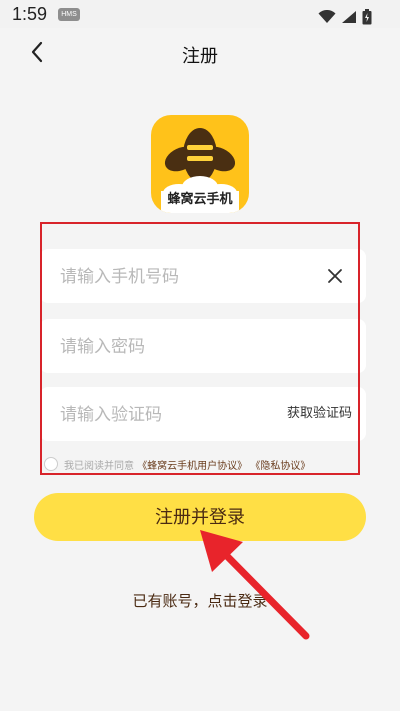  Describe the element at coordinates (200, 600) in the screenshot. I see `login-link: 已有账号，点击登录` at that location.